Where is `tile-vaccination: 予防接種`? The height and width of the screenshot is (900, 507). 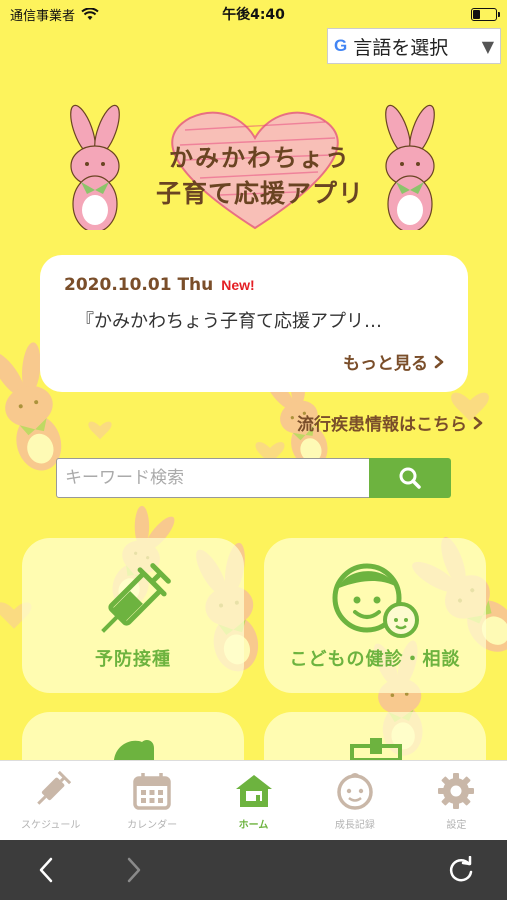
tile-vaccination: 予防接種 is located at coordinates (133, 615).